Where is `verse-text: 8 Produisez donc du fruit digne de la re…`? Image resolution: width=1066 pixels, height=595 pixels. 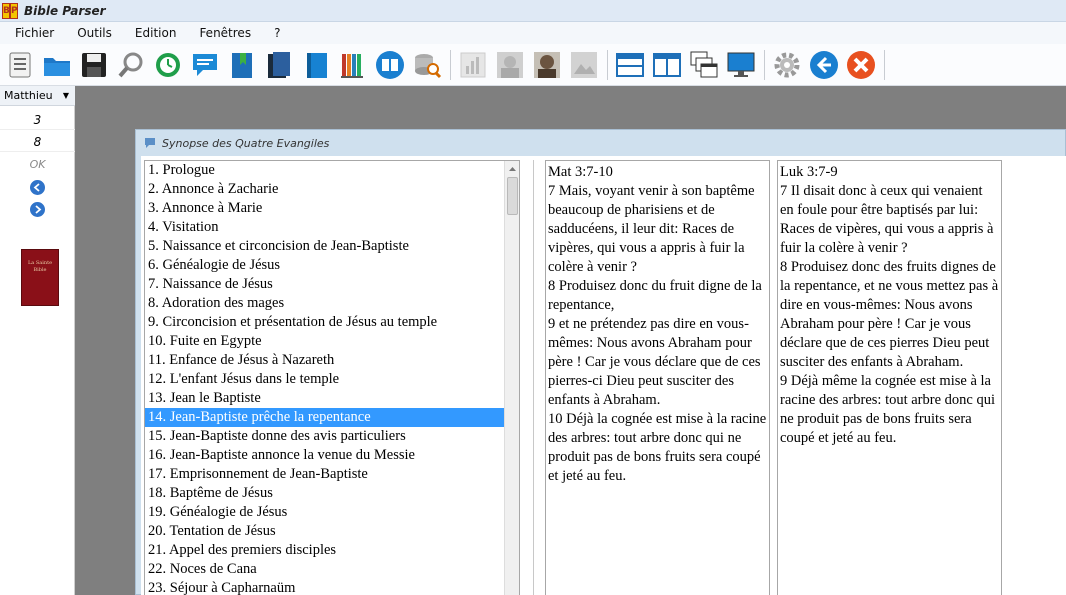 verse-text: 8 Produisez donc du fruit digne de la re… is located at coordinates (655, 295).